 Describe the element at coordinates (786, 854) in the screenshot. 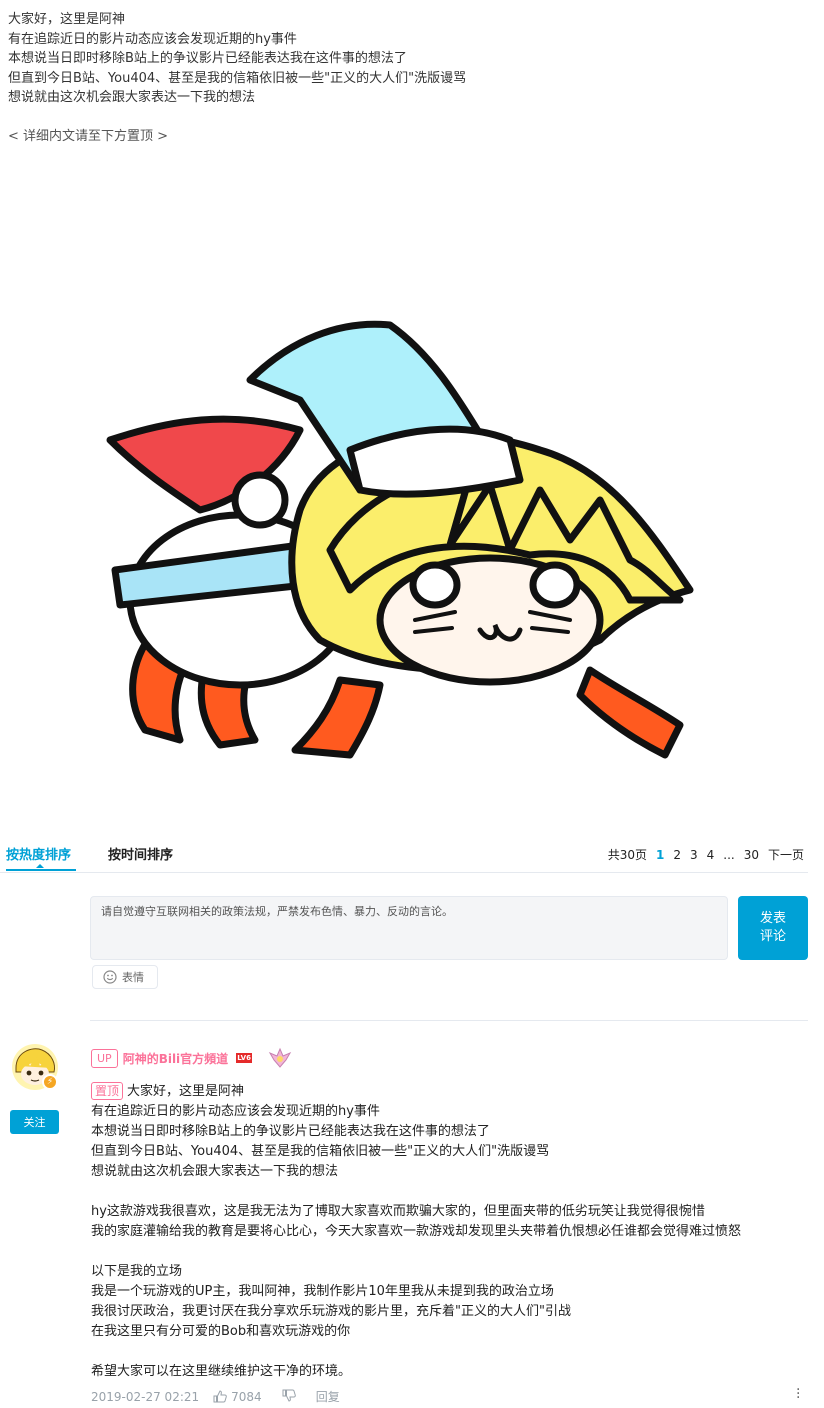

I see `next-page-link: 下一页` at that location.